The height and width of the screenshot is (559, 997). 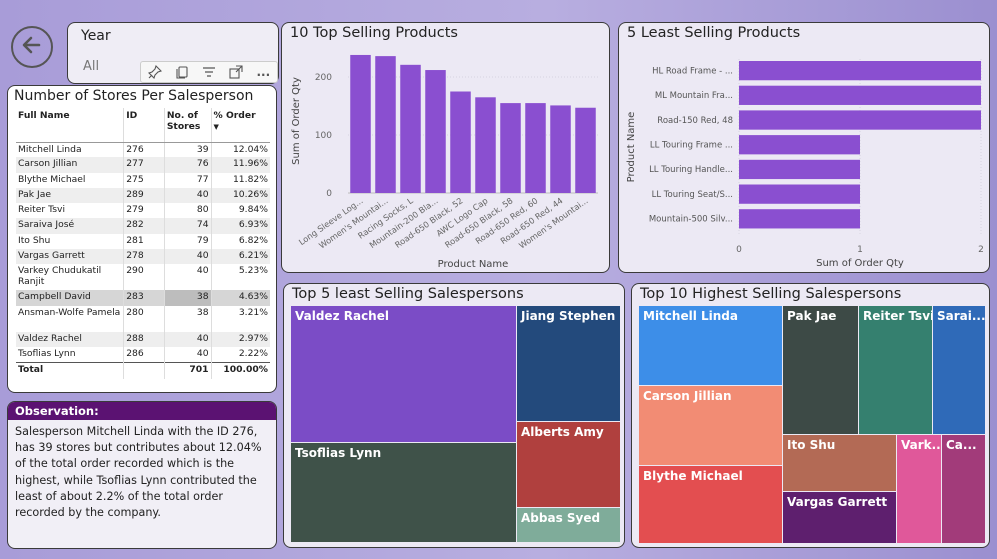 I want to click on treemap-cell-mitchell-linda: Mitchell Linda, so click(x=710, y=345).